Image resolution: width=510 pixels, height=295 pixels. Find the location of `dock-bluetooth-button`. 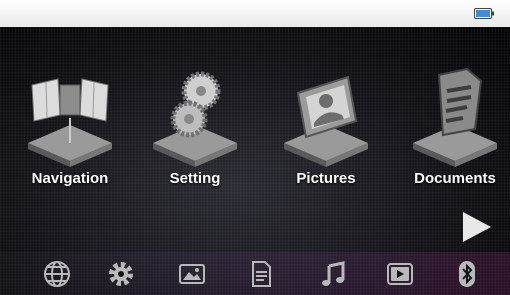

dock-bluetooth-button is located at coordinates (467, 274).